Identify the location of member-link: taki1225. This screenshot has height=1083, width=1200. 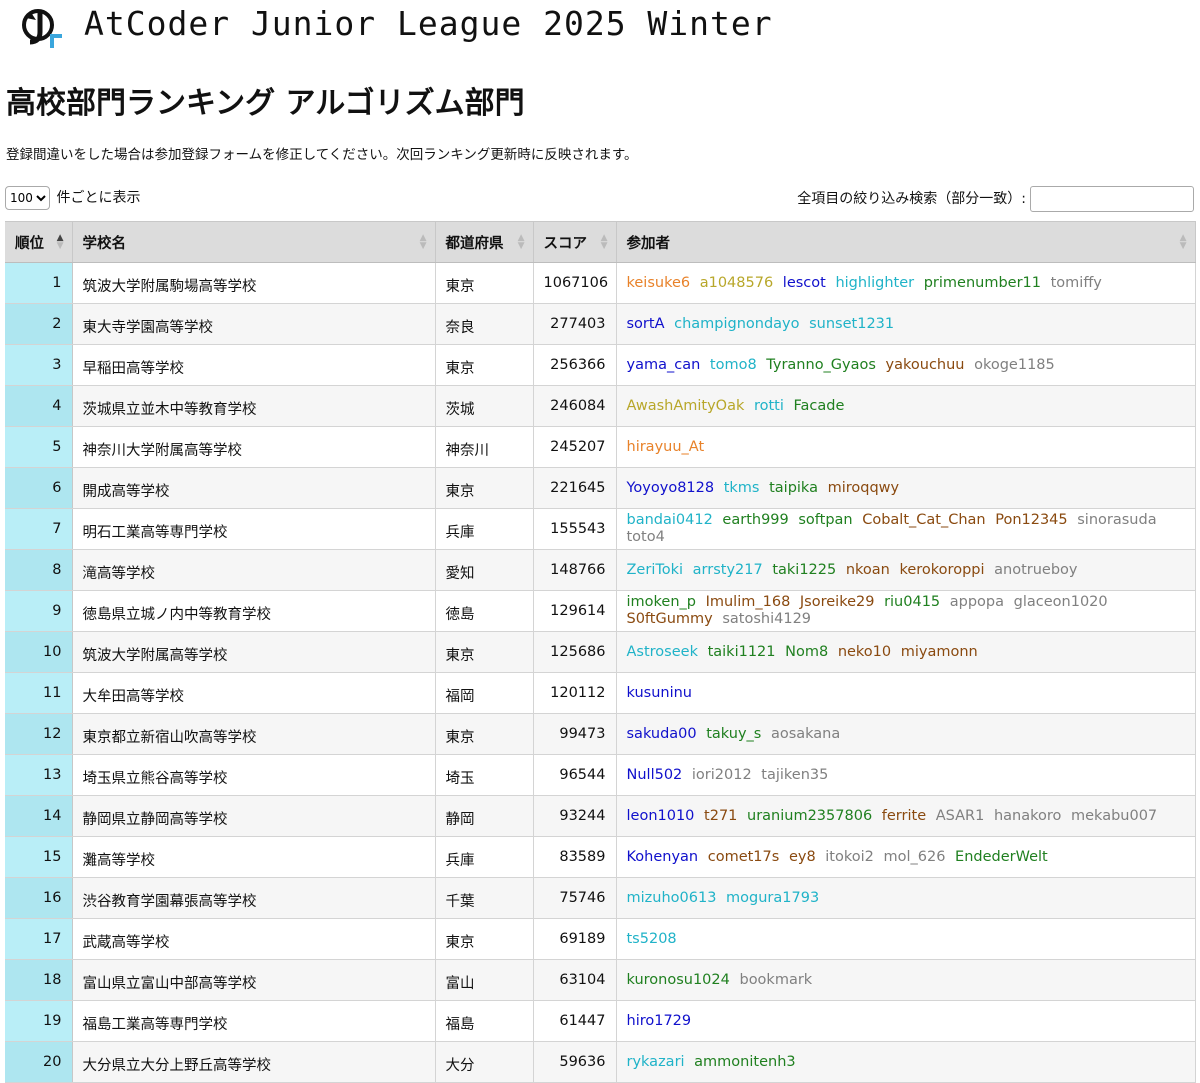
(804, 570).